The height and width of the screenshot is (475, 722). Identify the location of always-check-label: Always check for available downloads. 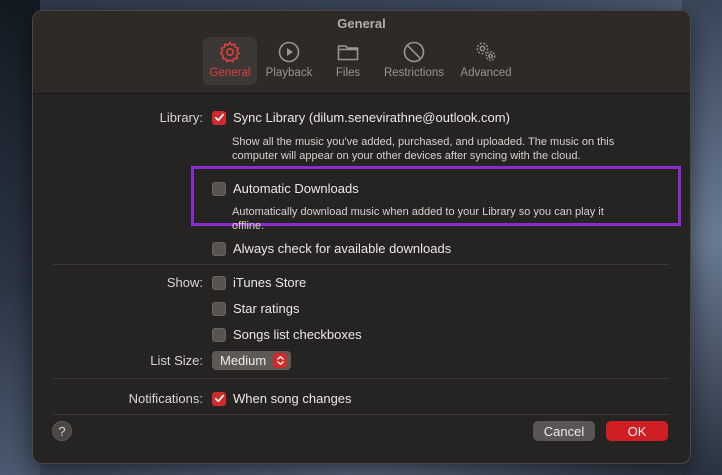
(342, 248).